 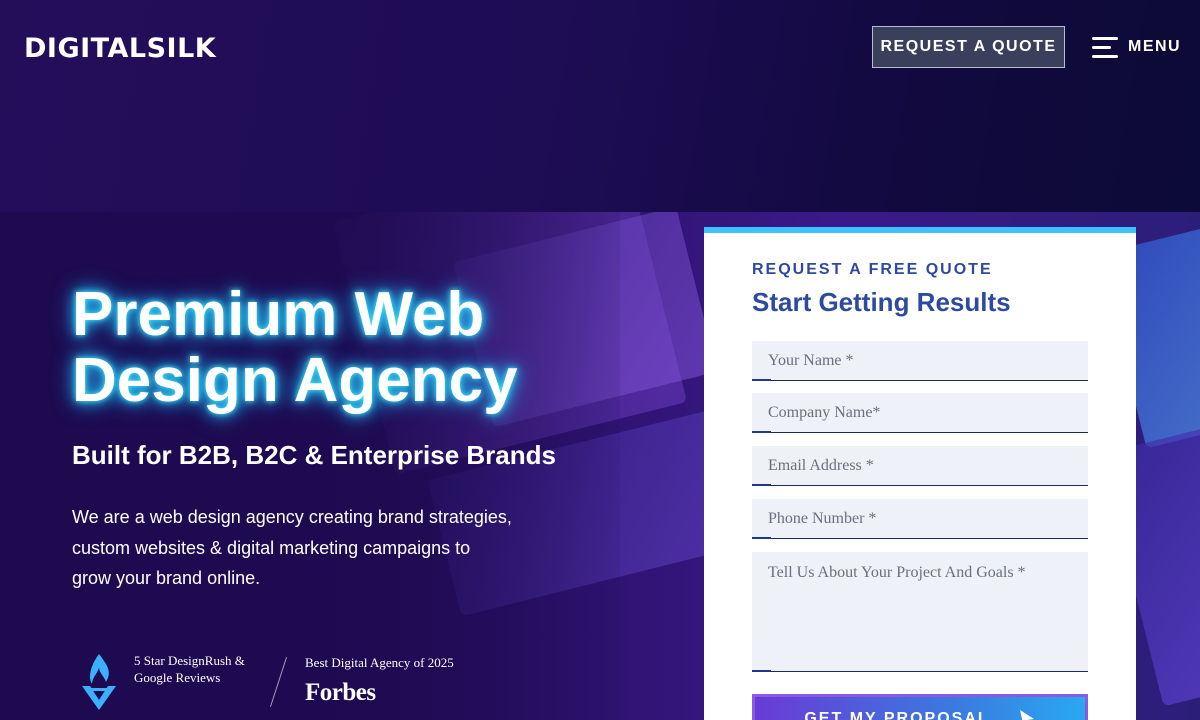 What do you see at coordinates (1105, 47) in the screenshot?
I see `hamburger-icon` at bounding box center [1105, 47].